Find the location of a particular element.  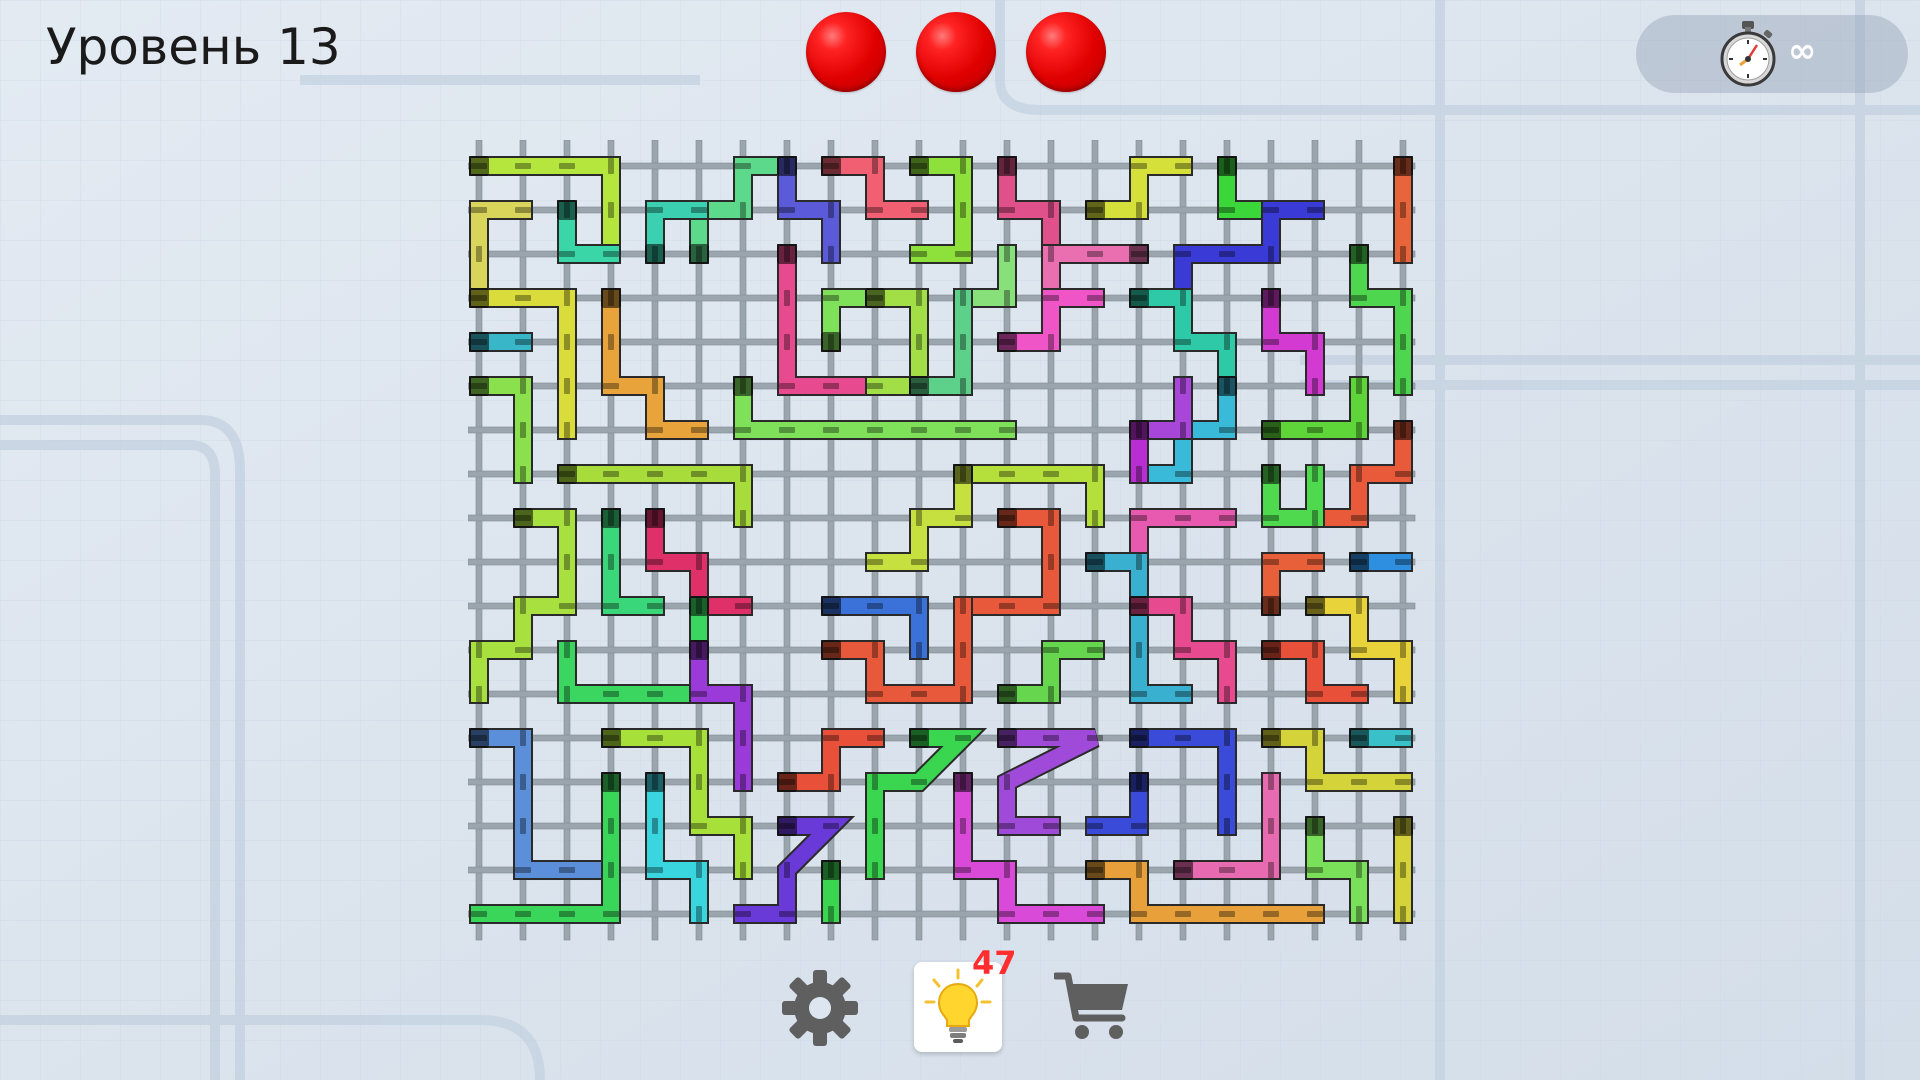

stopwatch-icon is located at coordinates (1748, 54).